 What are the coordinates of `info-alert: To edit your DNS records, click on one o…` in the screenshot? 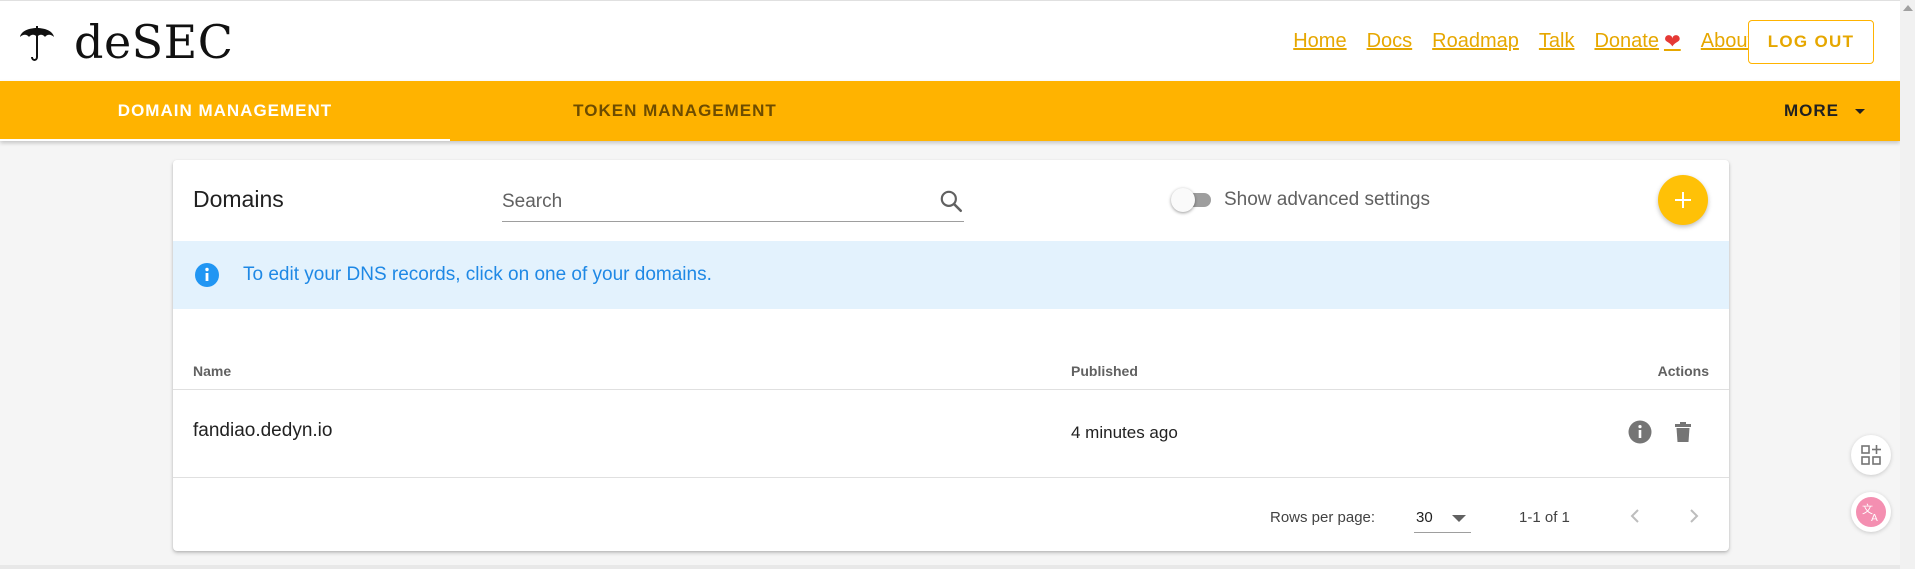 It's located at (951, 275).